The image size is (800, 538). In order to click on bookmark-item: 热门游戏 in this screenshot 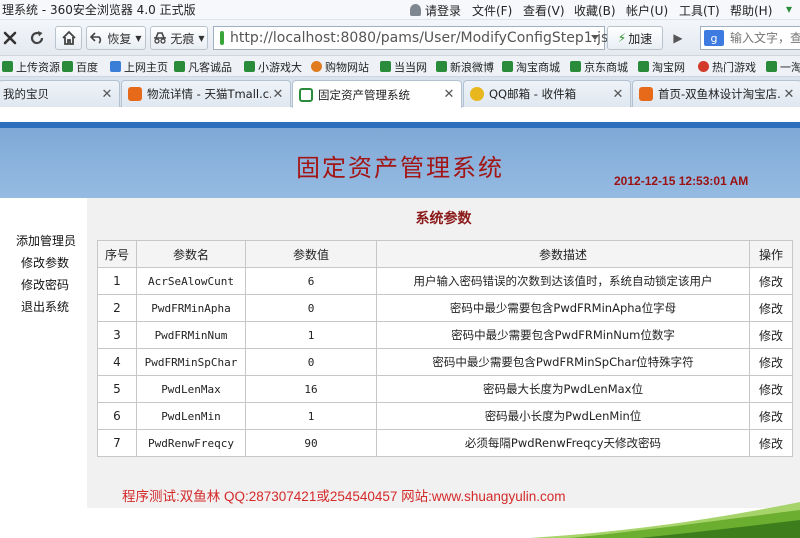, I will do `click(727, 66)`.